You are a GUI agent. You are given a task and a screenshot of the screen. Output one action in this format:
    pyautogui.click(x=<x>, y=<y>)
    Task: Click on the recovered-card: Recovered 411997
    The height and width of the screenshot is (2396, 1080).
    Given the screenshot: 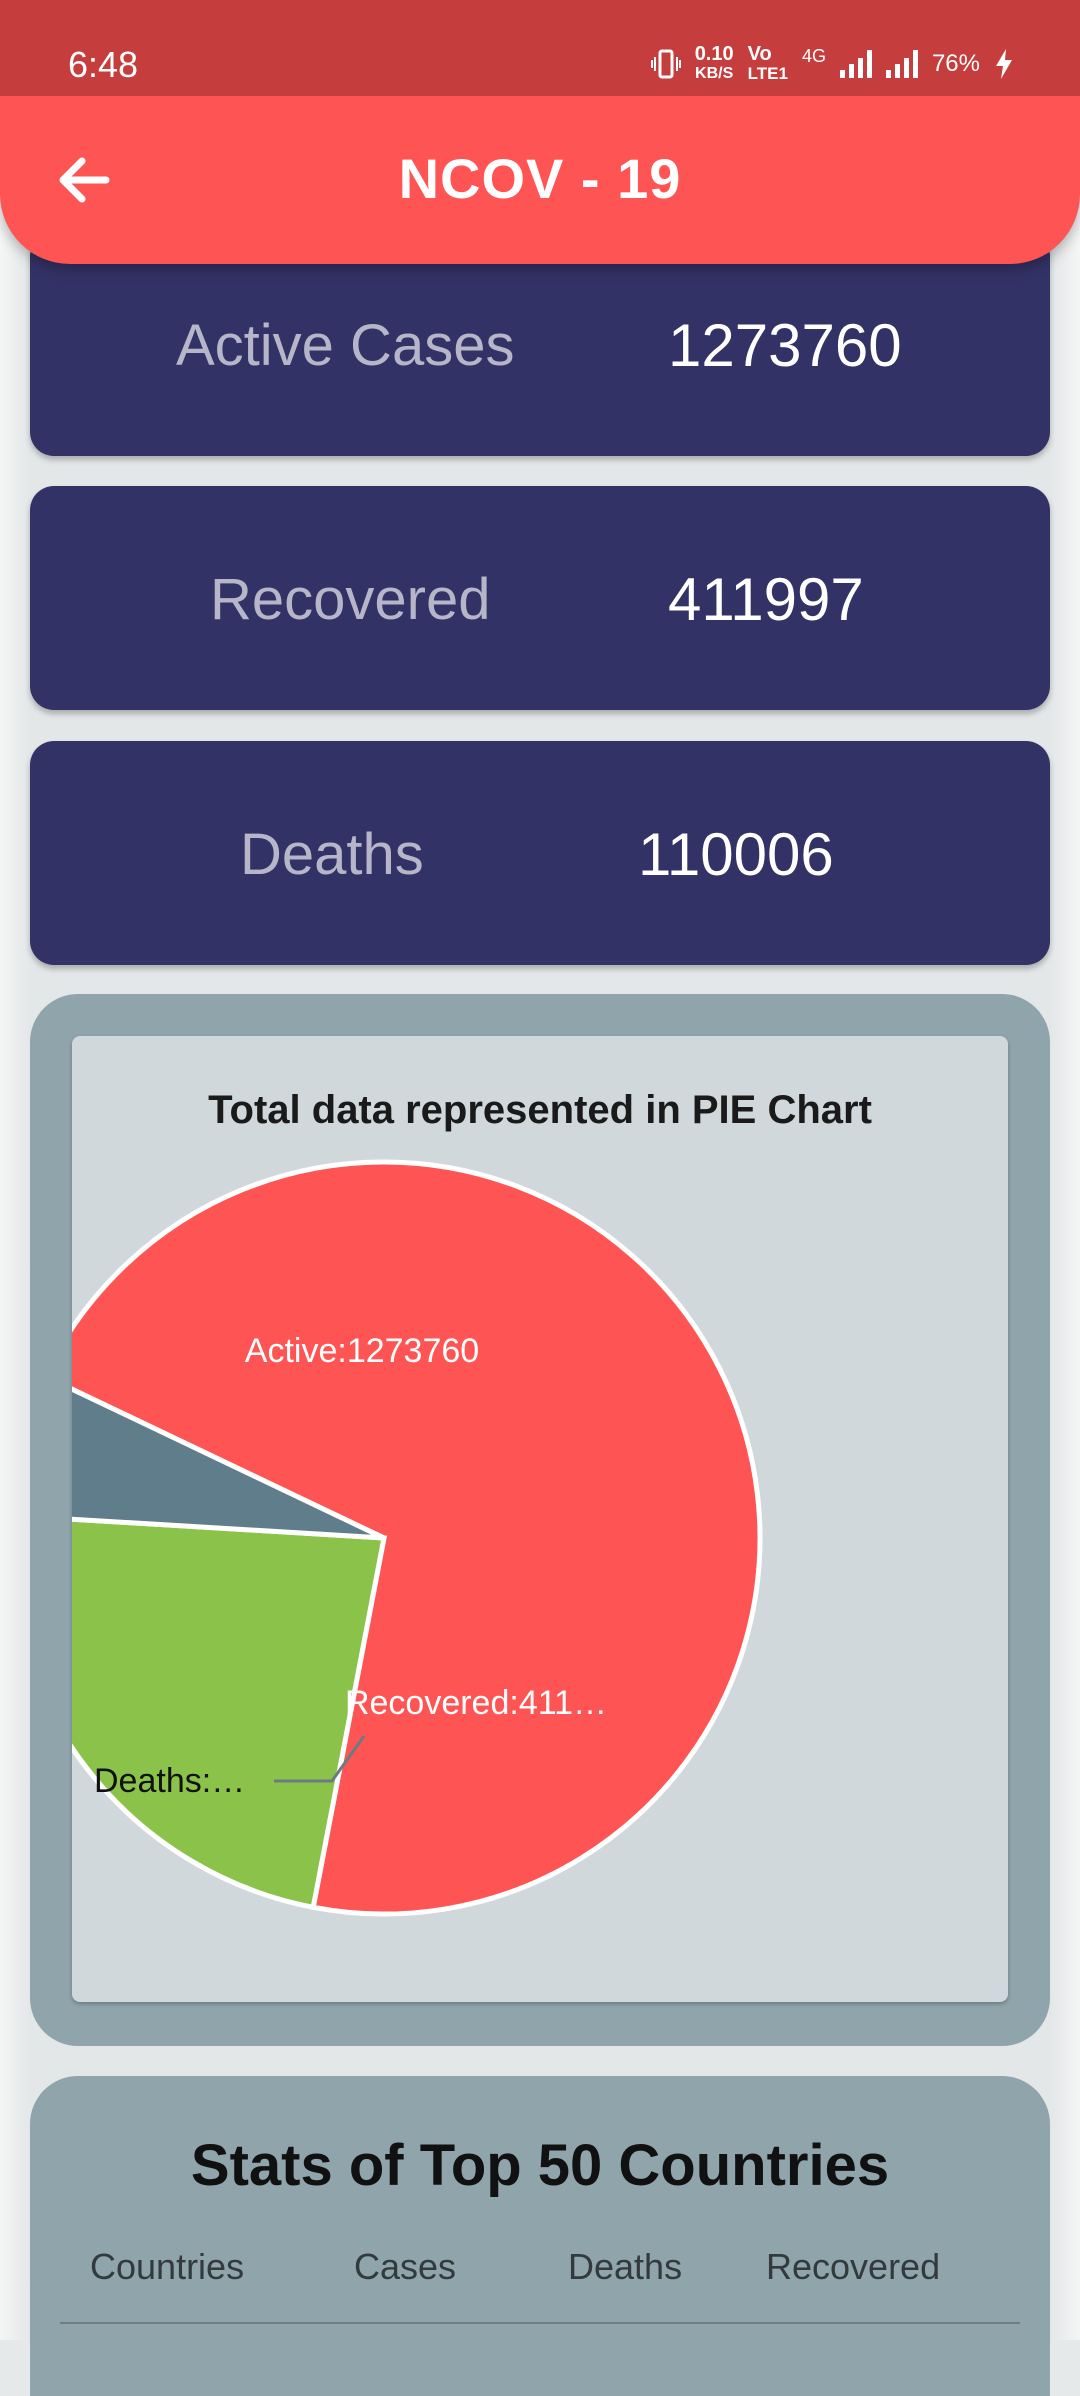 What is the action you would take?
    pyautogui.click(x=540, y=598)
    